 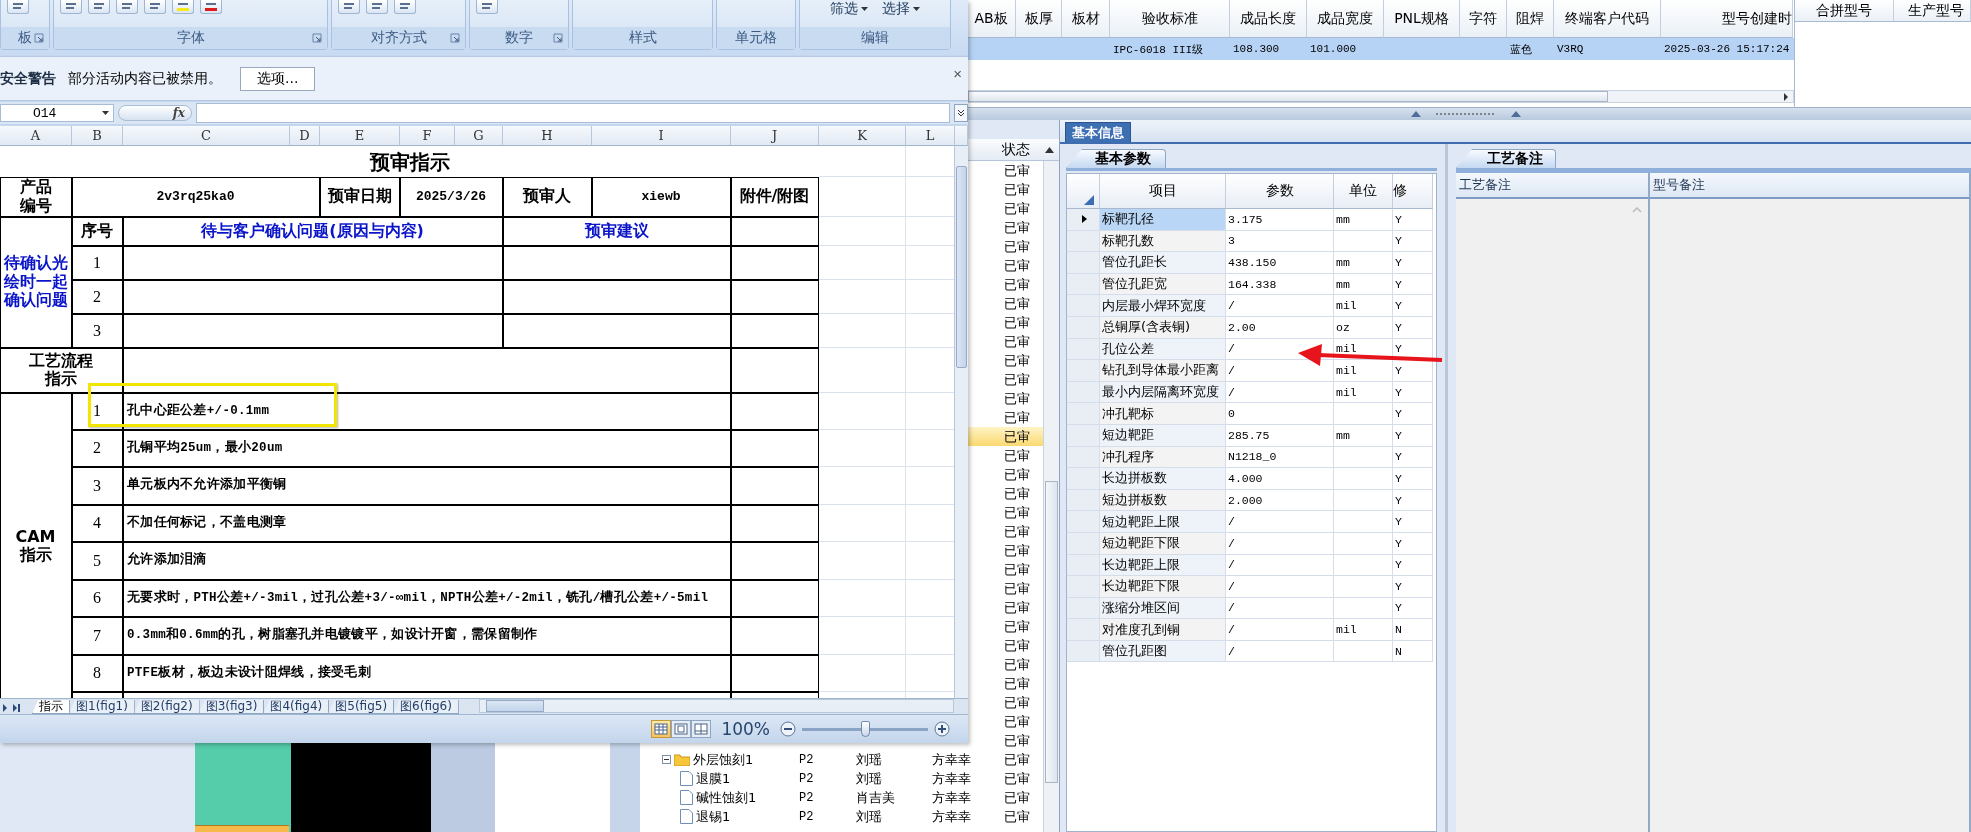 I want to click on group-label: 单元格, so click(x=756, y=38).